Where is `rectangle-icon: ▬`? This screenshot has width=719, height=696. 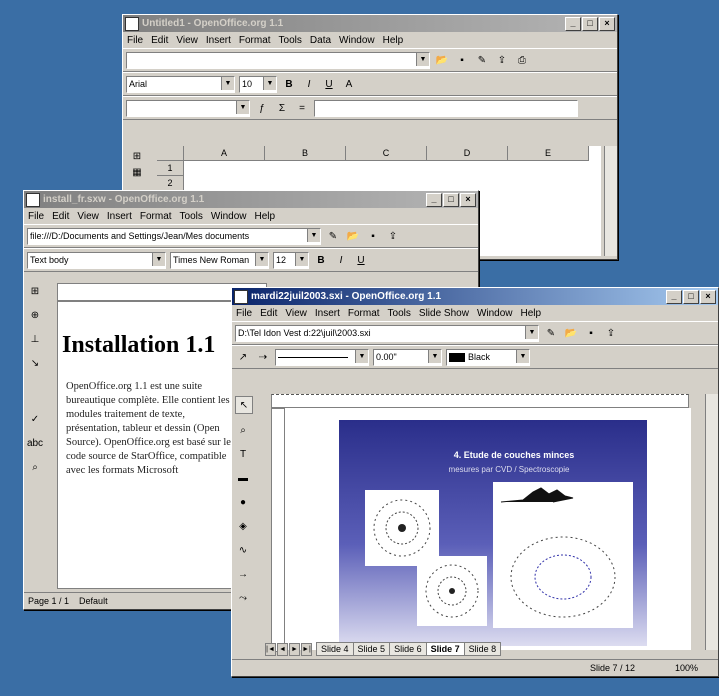 rectangle-icon: ▬ is located at coordinates (243, 478).